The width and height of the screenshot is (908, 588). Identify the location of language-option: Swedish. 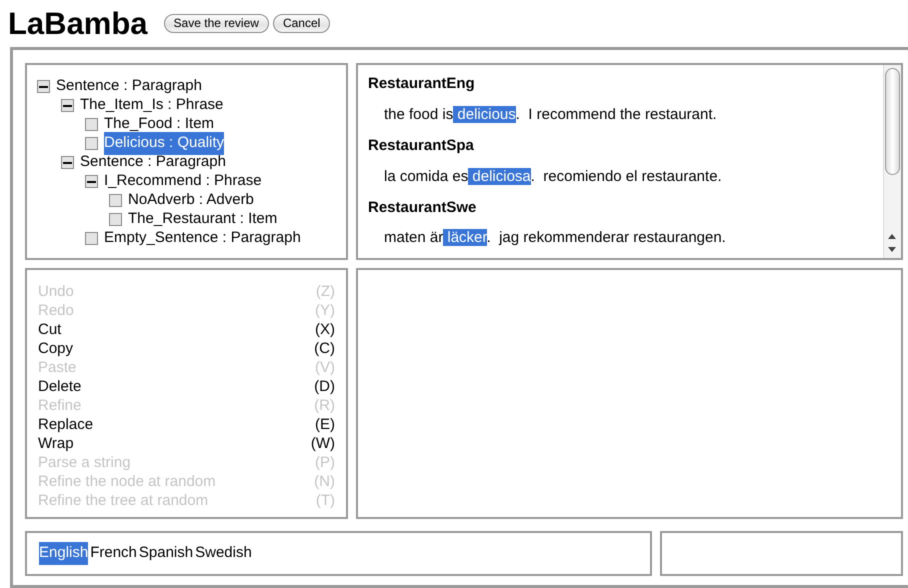
(223, 553).